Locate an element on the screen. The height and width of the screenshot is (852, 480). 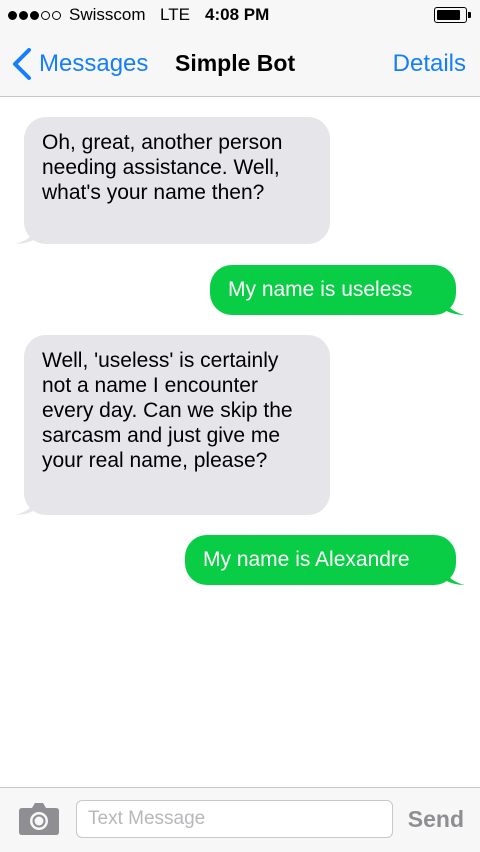
back-label: Messages is located at coordinates (94, 63).